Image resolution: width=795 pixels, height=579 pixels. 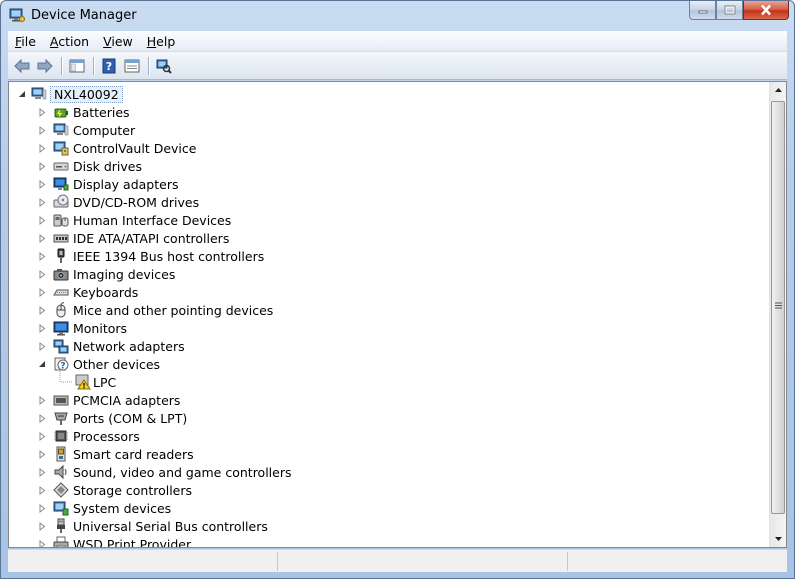 What do you see at coordinates (61, 346) in the screenshot?
I see `network-adapter-icon` at bounding box center [61, 346].